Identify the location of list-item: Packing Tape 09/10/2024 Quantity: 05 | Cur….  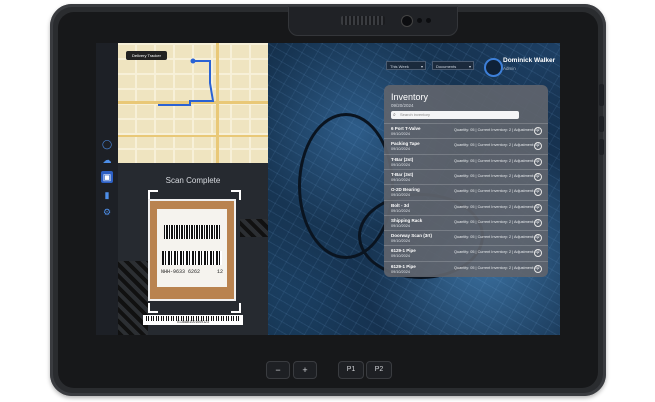
(466, 145).